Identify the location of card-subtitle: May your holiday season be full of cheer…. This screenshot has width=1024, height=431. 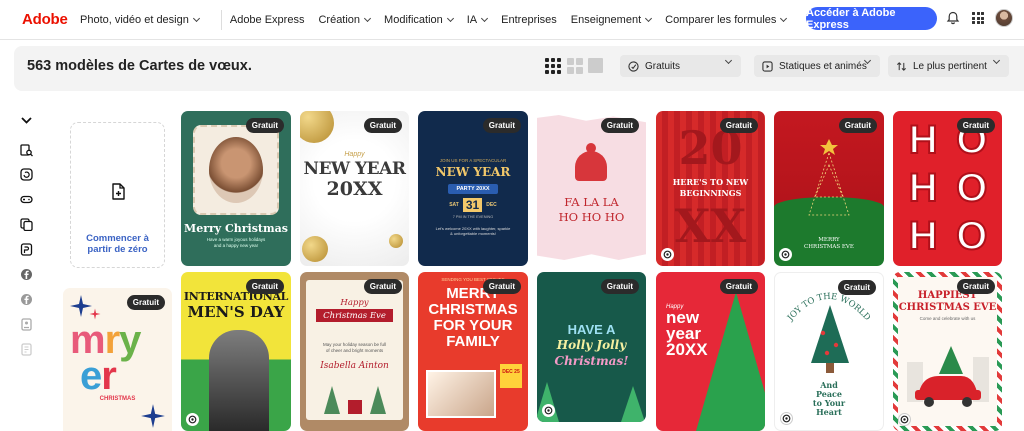
(354, 347).